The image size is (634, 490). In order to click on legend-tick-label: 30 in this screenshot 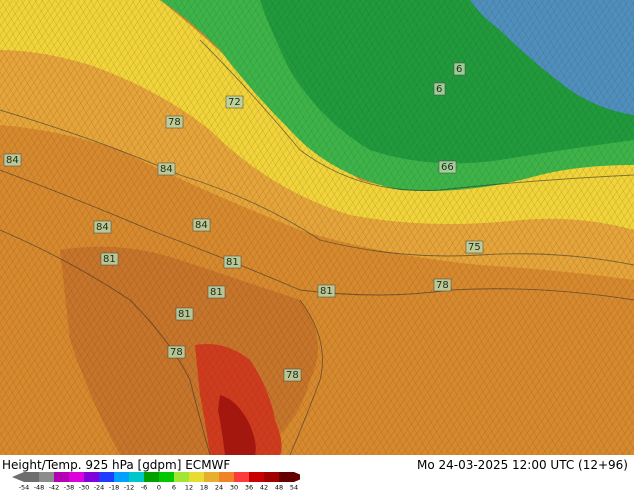, I will do `click(234, 487)`.